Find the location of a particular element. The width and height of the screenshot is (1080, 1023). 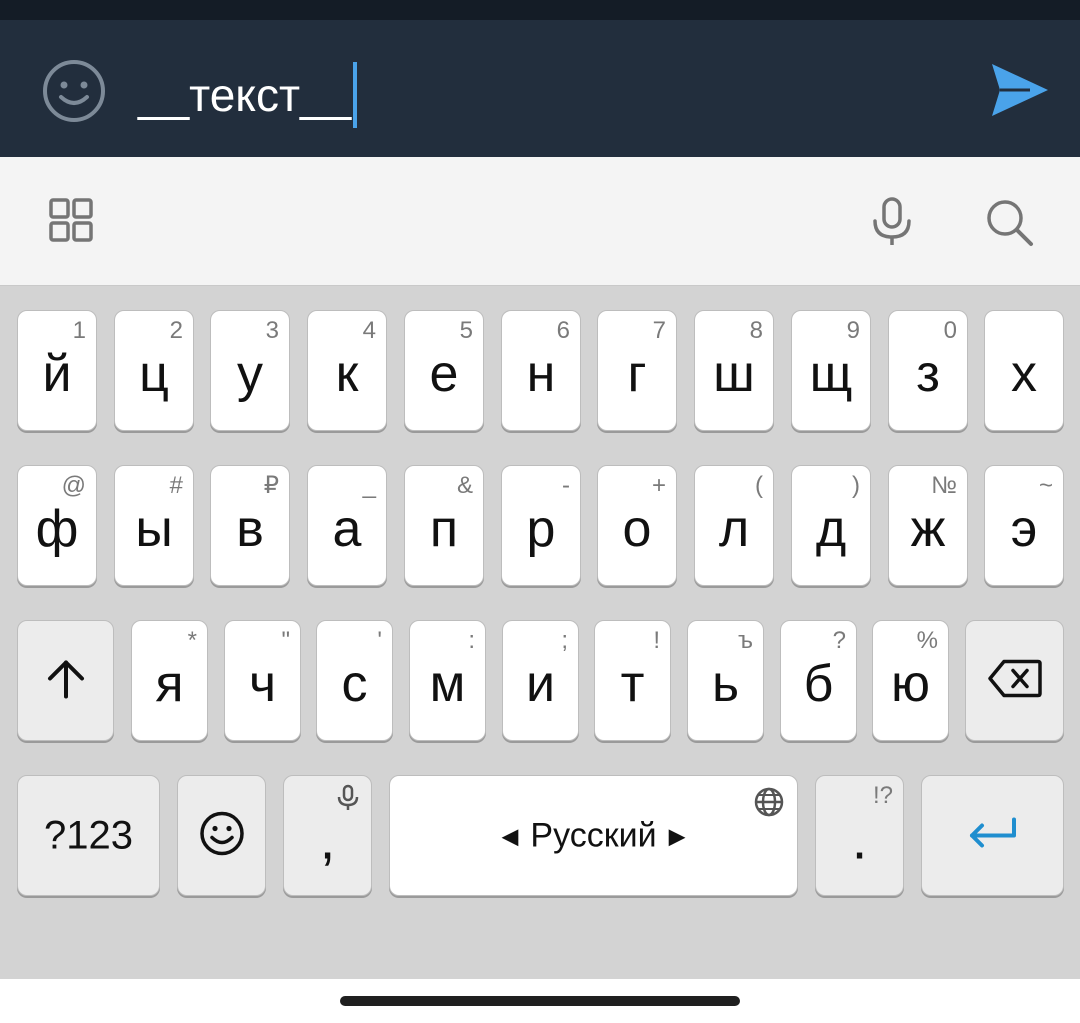

symbols-key: ?123 is located at coordinates (88, 835).